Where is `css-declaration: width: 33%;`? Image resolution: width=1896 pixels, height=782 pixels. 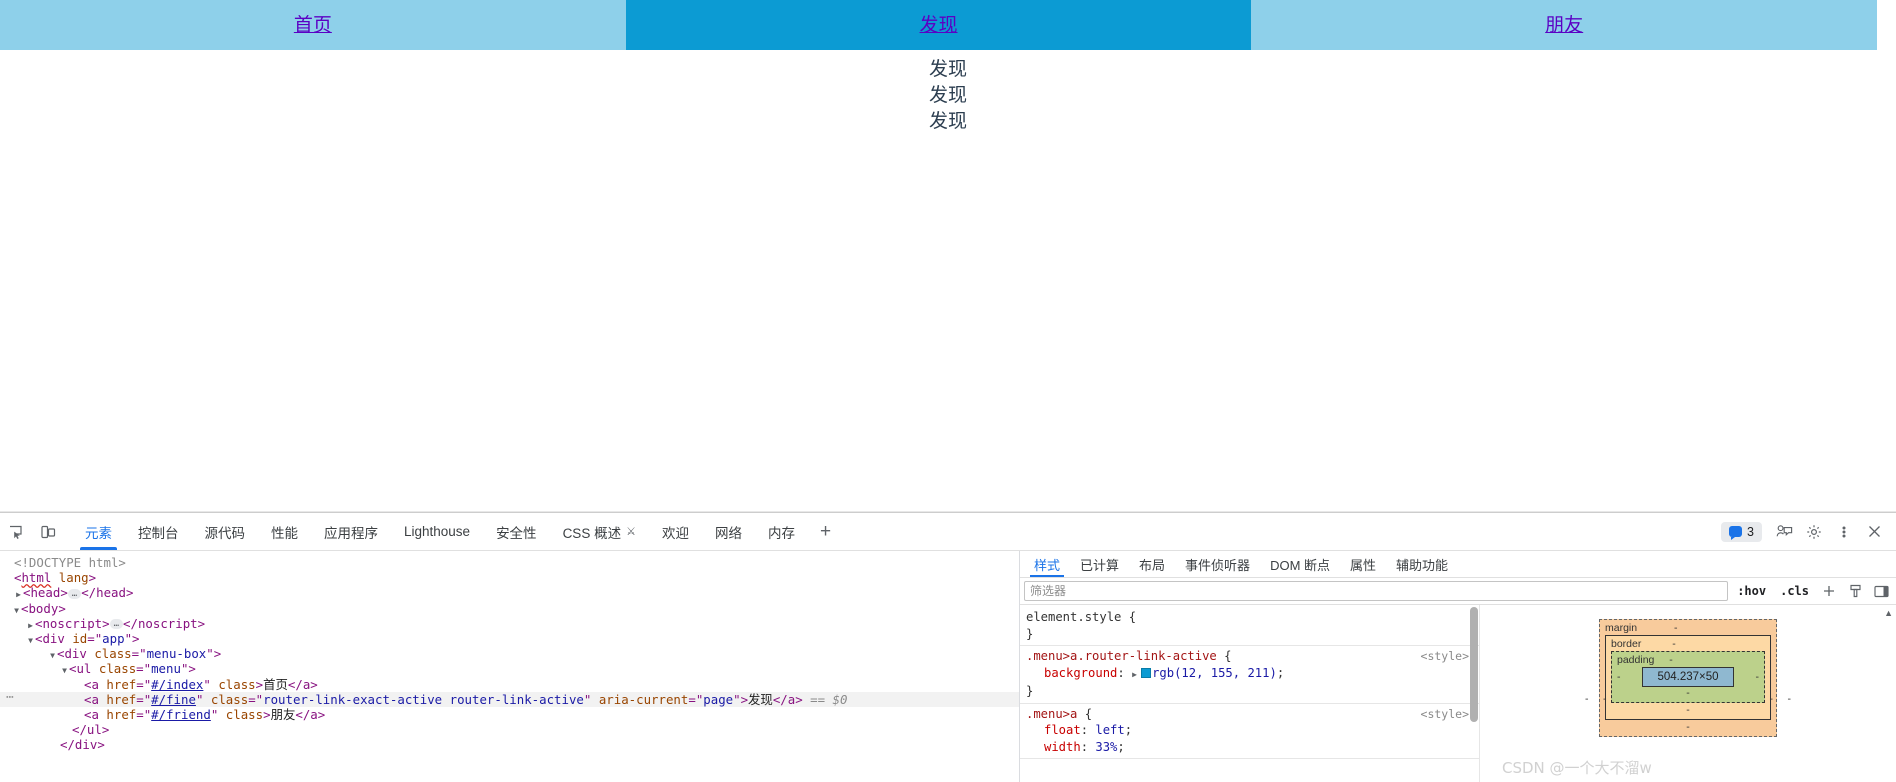 css-declaration: width: 33%; is located at coordinates (1252, 747).